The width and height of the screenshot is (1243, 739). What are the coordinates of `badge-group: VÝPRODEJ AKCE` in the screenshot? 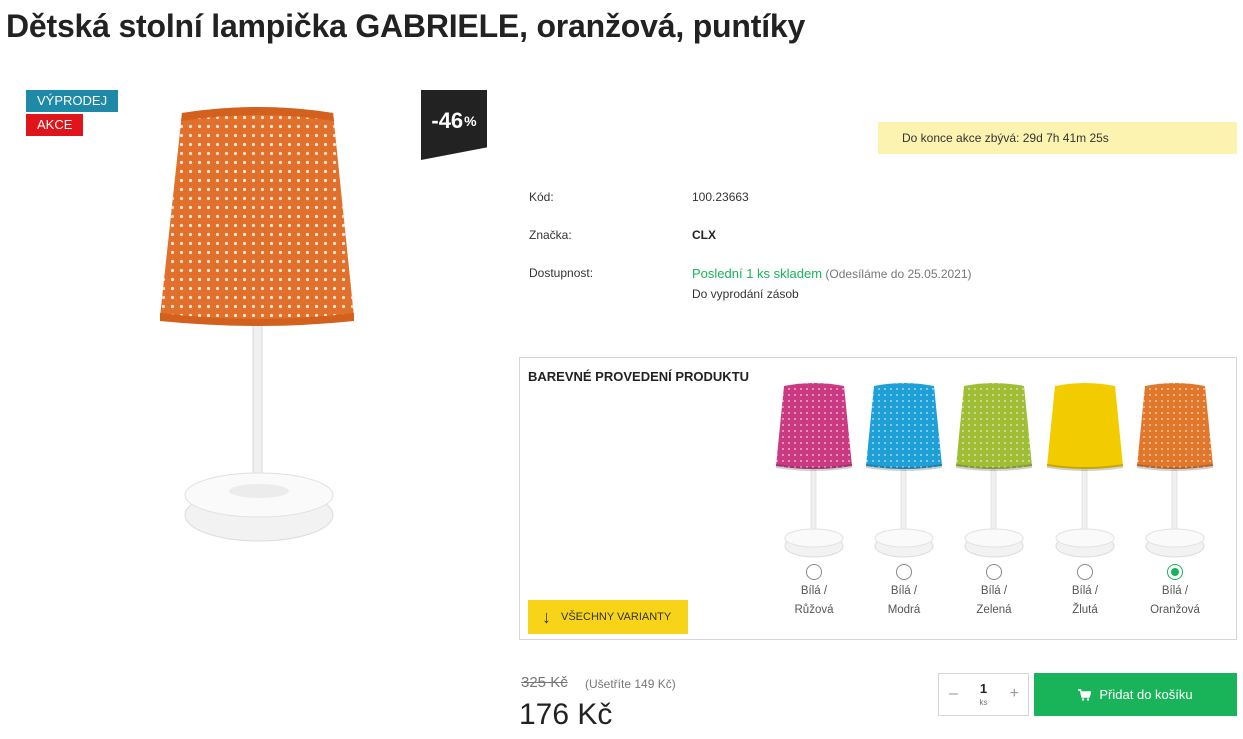 It's located at (72, 113).